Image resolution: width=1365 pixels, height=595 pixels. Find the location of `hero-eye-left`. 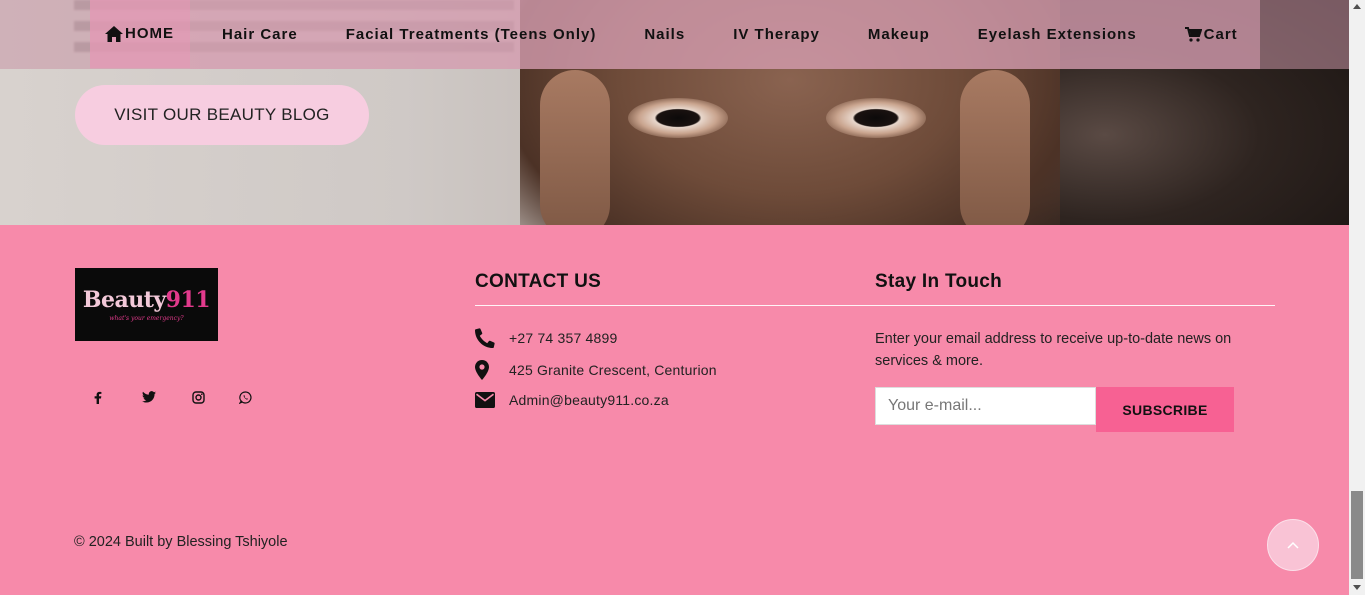

hero-eye-left is located at coordinates (678, 118).